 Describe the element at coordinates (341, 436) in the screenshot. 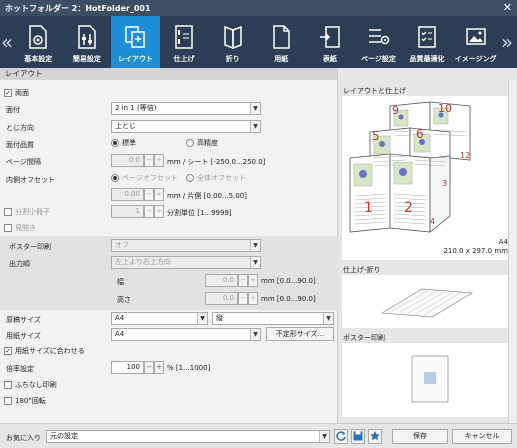

I see `refresh-icon` at that location.